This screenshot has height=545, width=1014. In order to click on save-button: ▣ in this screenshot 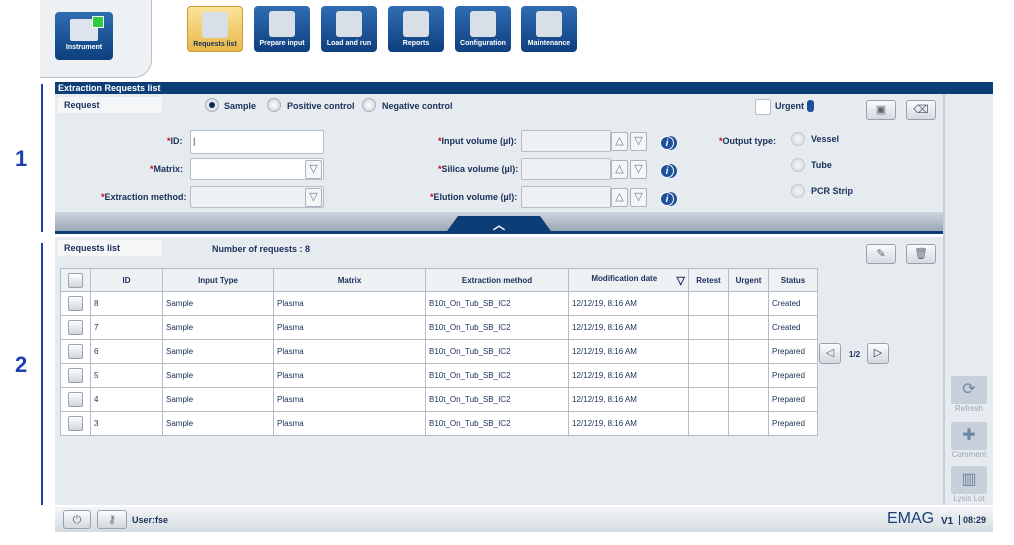, I will do `click(881, 110)`.